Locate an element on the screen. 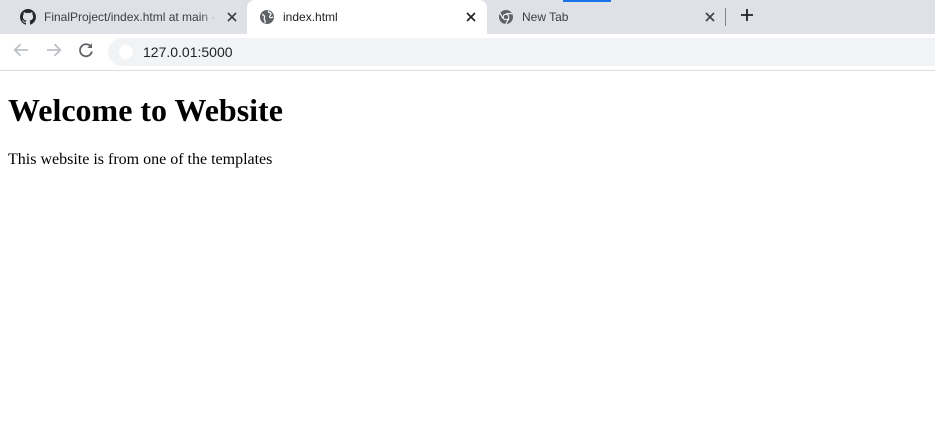 The width and height of the screenshot is (935, 447). new-tab-button is located at coordinates (747, 17).